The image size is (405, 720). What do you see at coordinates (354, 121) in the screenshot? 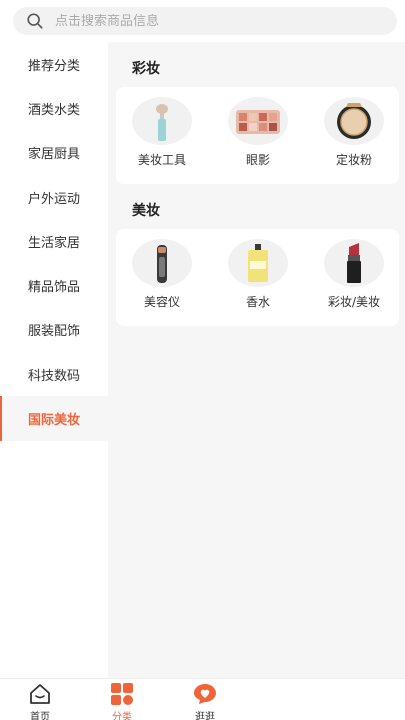
I see `powder-compact-icon` at bounding box center [354, 121].